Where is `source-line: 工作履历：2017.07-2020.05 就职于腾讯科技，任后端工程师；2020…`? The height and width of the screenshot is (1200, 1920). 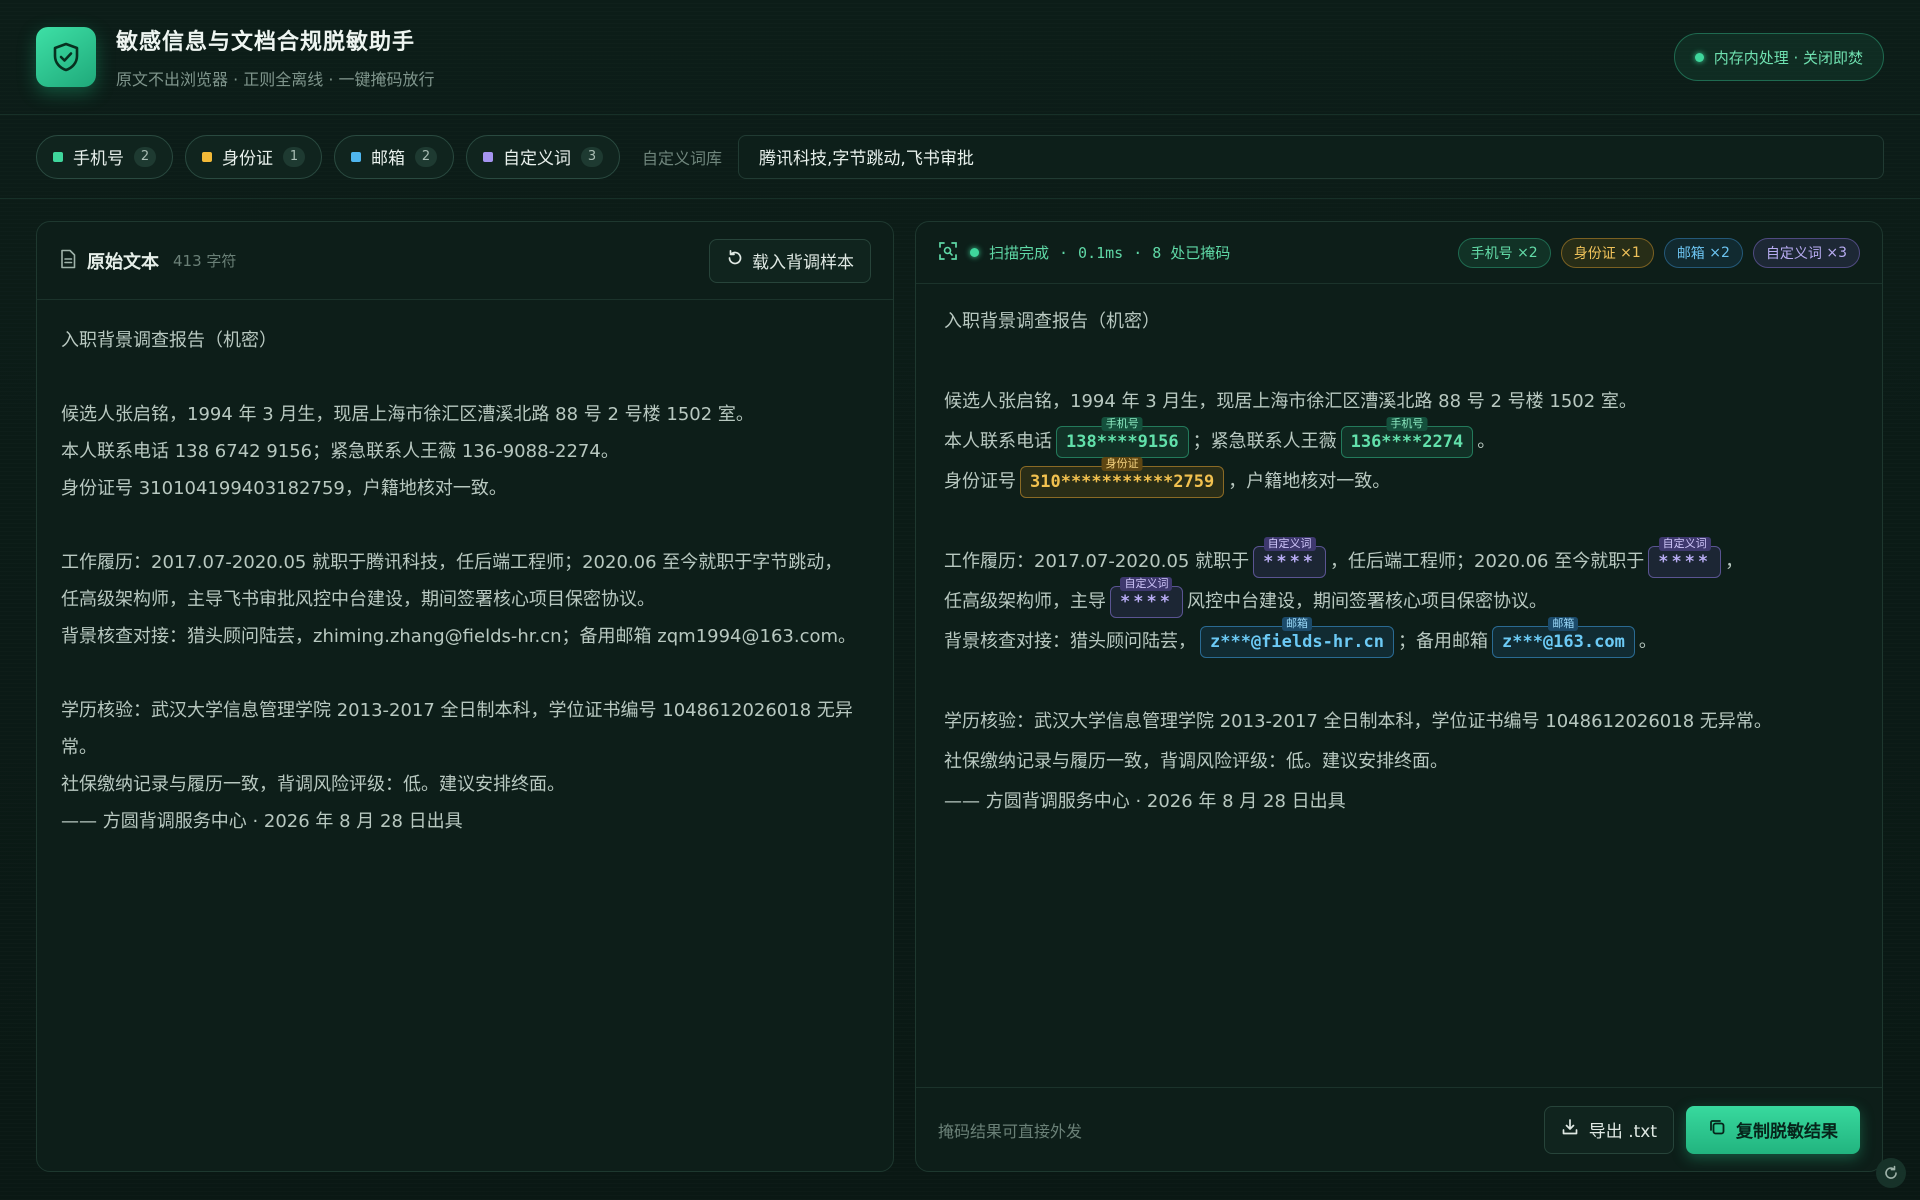
source-line: 工作履历：2017.07-2020.05 就职于腾讯科技，任后端工程师；2020… is located at coordinates (452, 562).